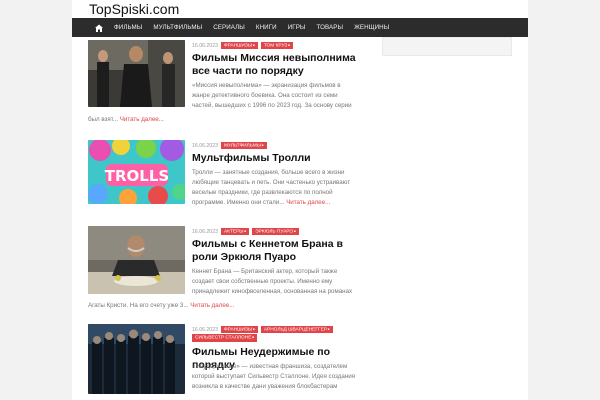 The height and width of the screenshot is (400, 600). Describe the element at coordinates (225, 338) in the screenshot. I see `post-tag: СИЛЬВЕСТР СТАЛЛОНЕ` at that location.